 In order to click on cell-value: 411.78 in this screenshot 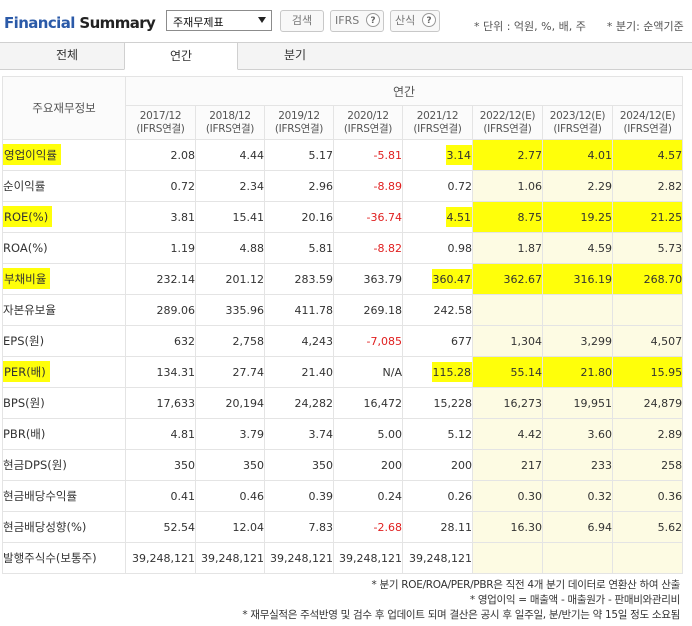, I will do `click(314, 310)`.